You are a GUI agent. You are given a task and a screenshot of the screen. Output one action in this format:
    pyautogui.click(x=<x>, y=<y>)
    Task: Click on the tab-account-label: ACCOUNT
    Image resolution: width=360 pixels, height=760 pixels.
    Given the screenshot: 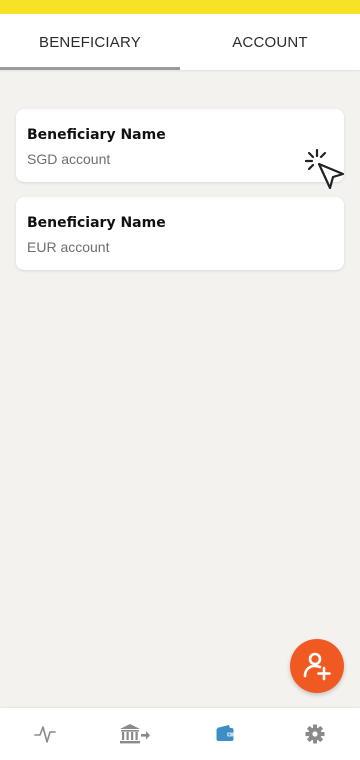 What is the action you would take?
    pyautogui.click(x=270, y=42)
    